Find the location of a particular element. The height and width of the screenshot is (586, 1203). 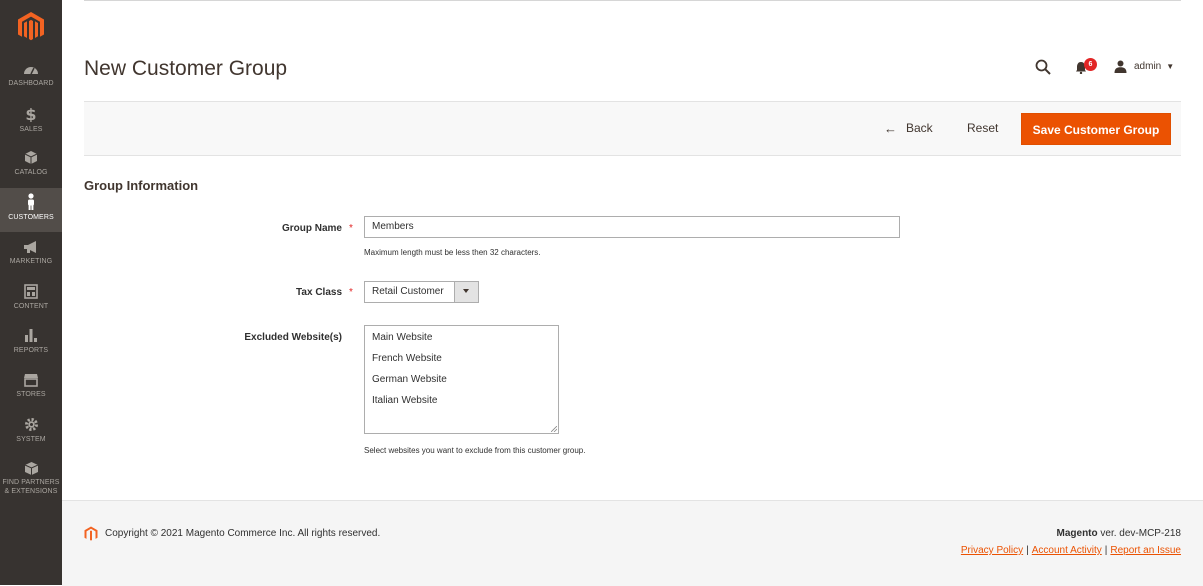

sidebar-item-content: Content is located at coordinates (31, 306).